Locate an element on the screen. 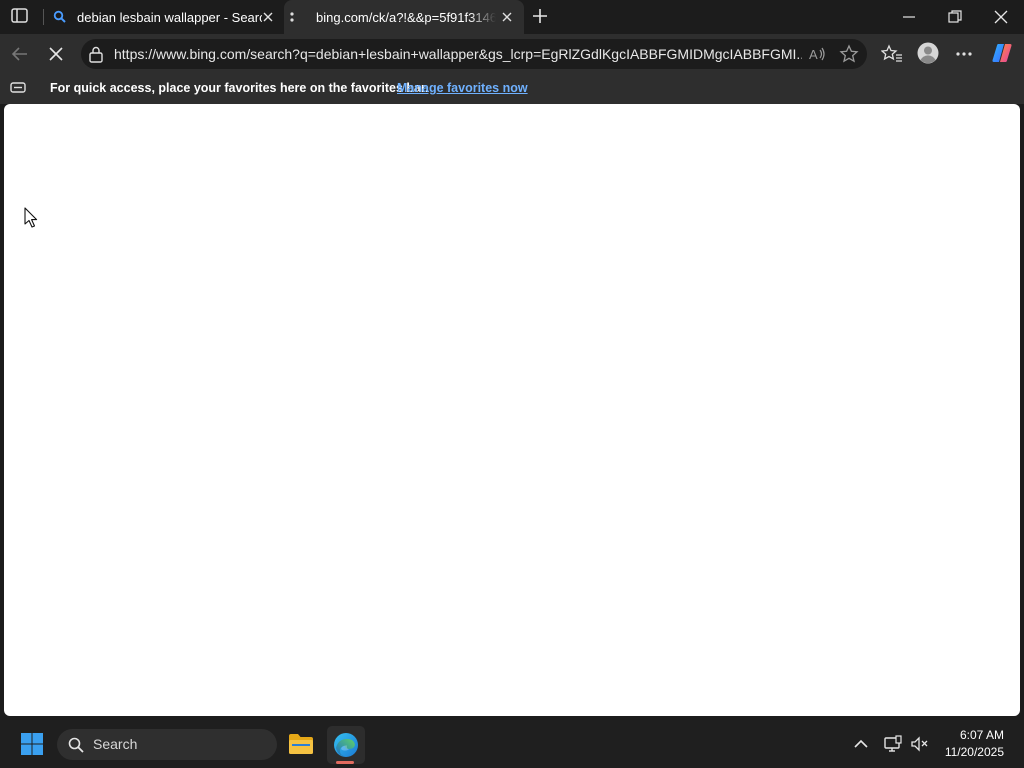 The height and width of the screenshot is (768, 1024). tab-actions-icon is located at coordinates (20, 16).